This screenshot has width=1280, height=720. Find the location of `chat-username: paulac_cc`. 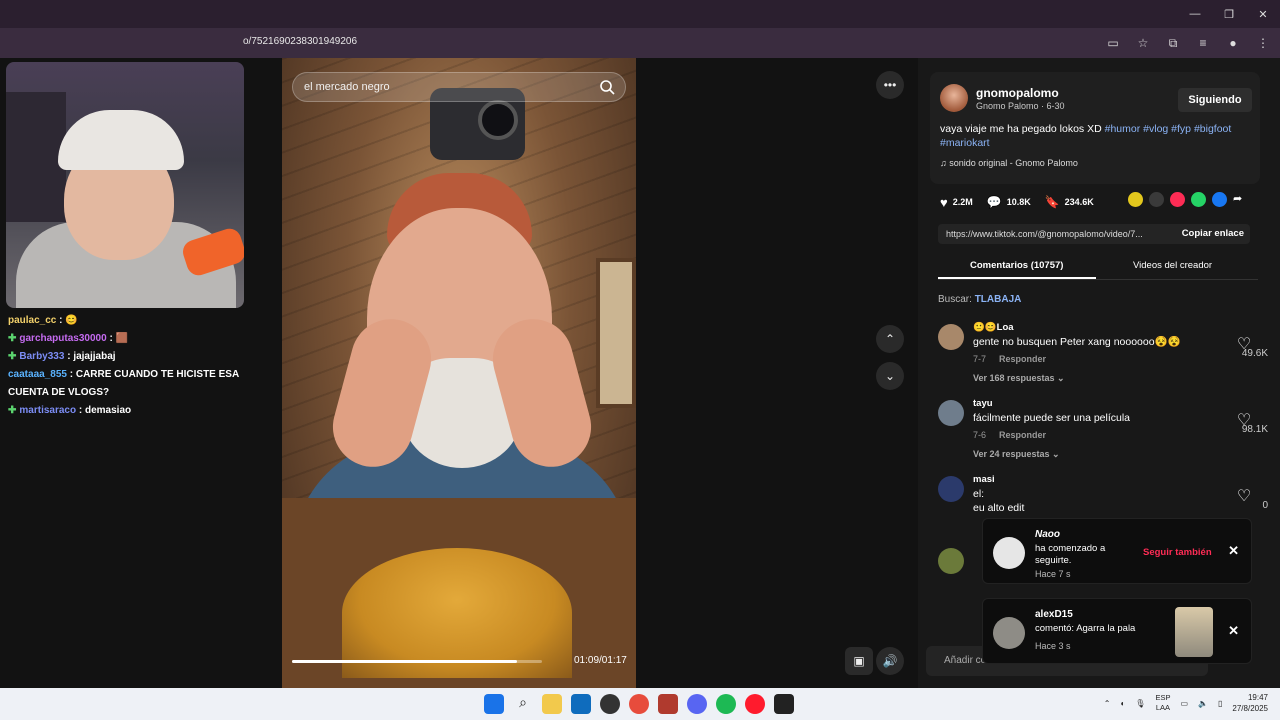

chat-username: paulac_cc is located at coordinates (32, 320).